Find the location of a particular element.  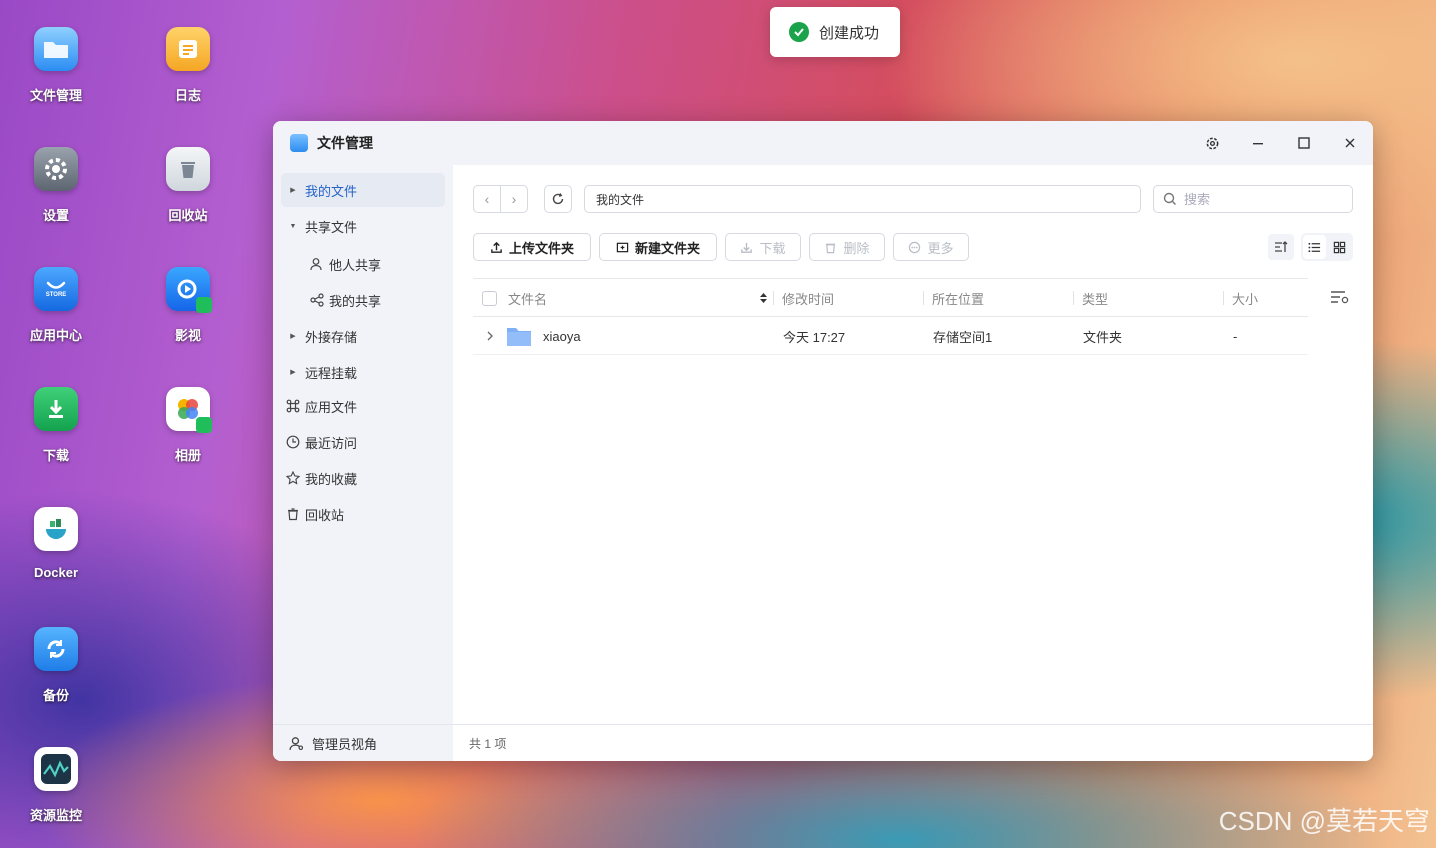

refresh-icon is located at coordinates (558, 199).